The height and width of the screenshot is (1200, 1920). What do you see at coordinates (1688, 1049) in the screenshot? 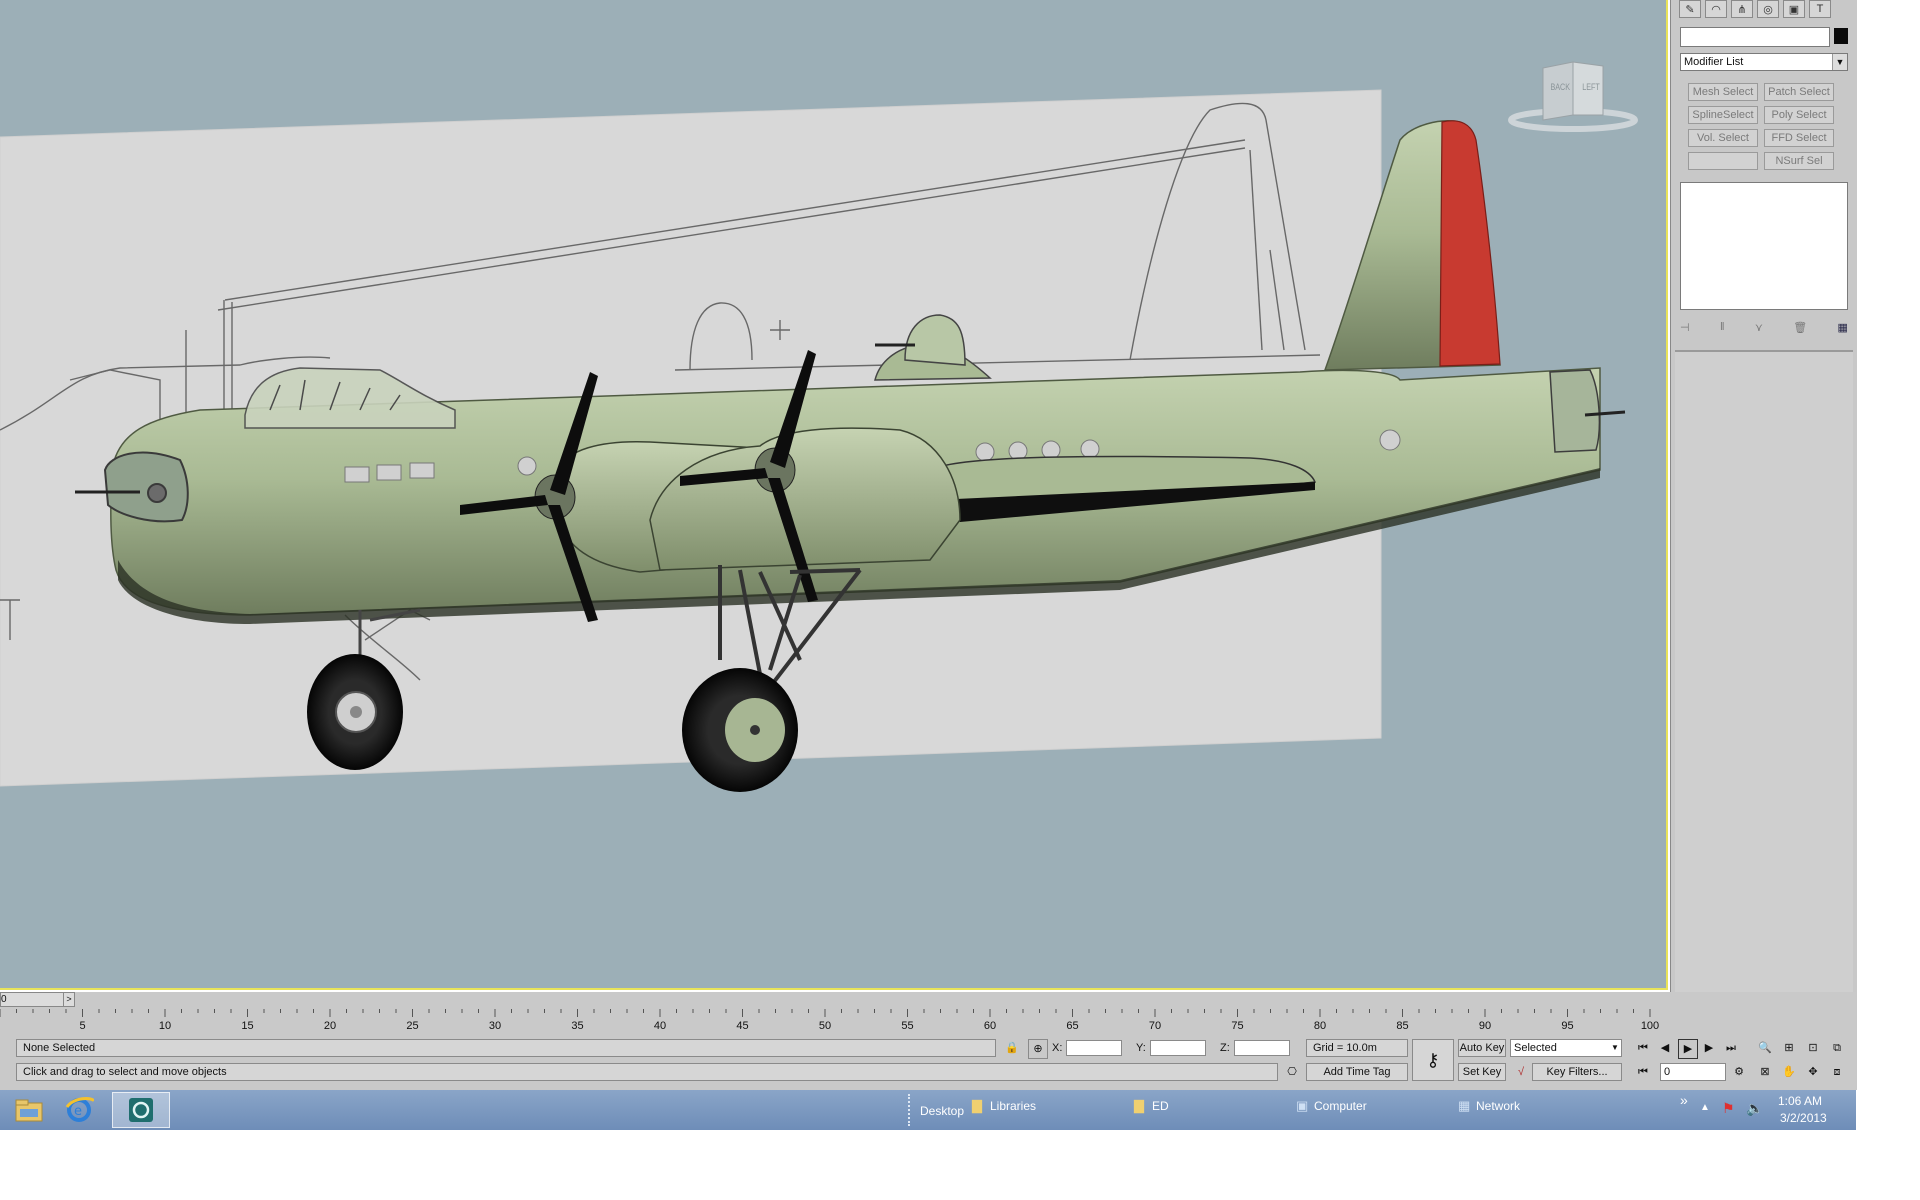
I see `play-icon: ▶` at bounding box center [1688, 1049].